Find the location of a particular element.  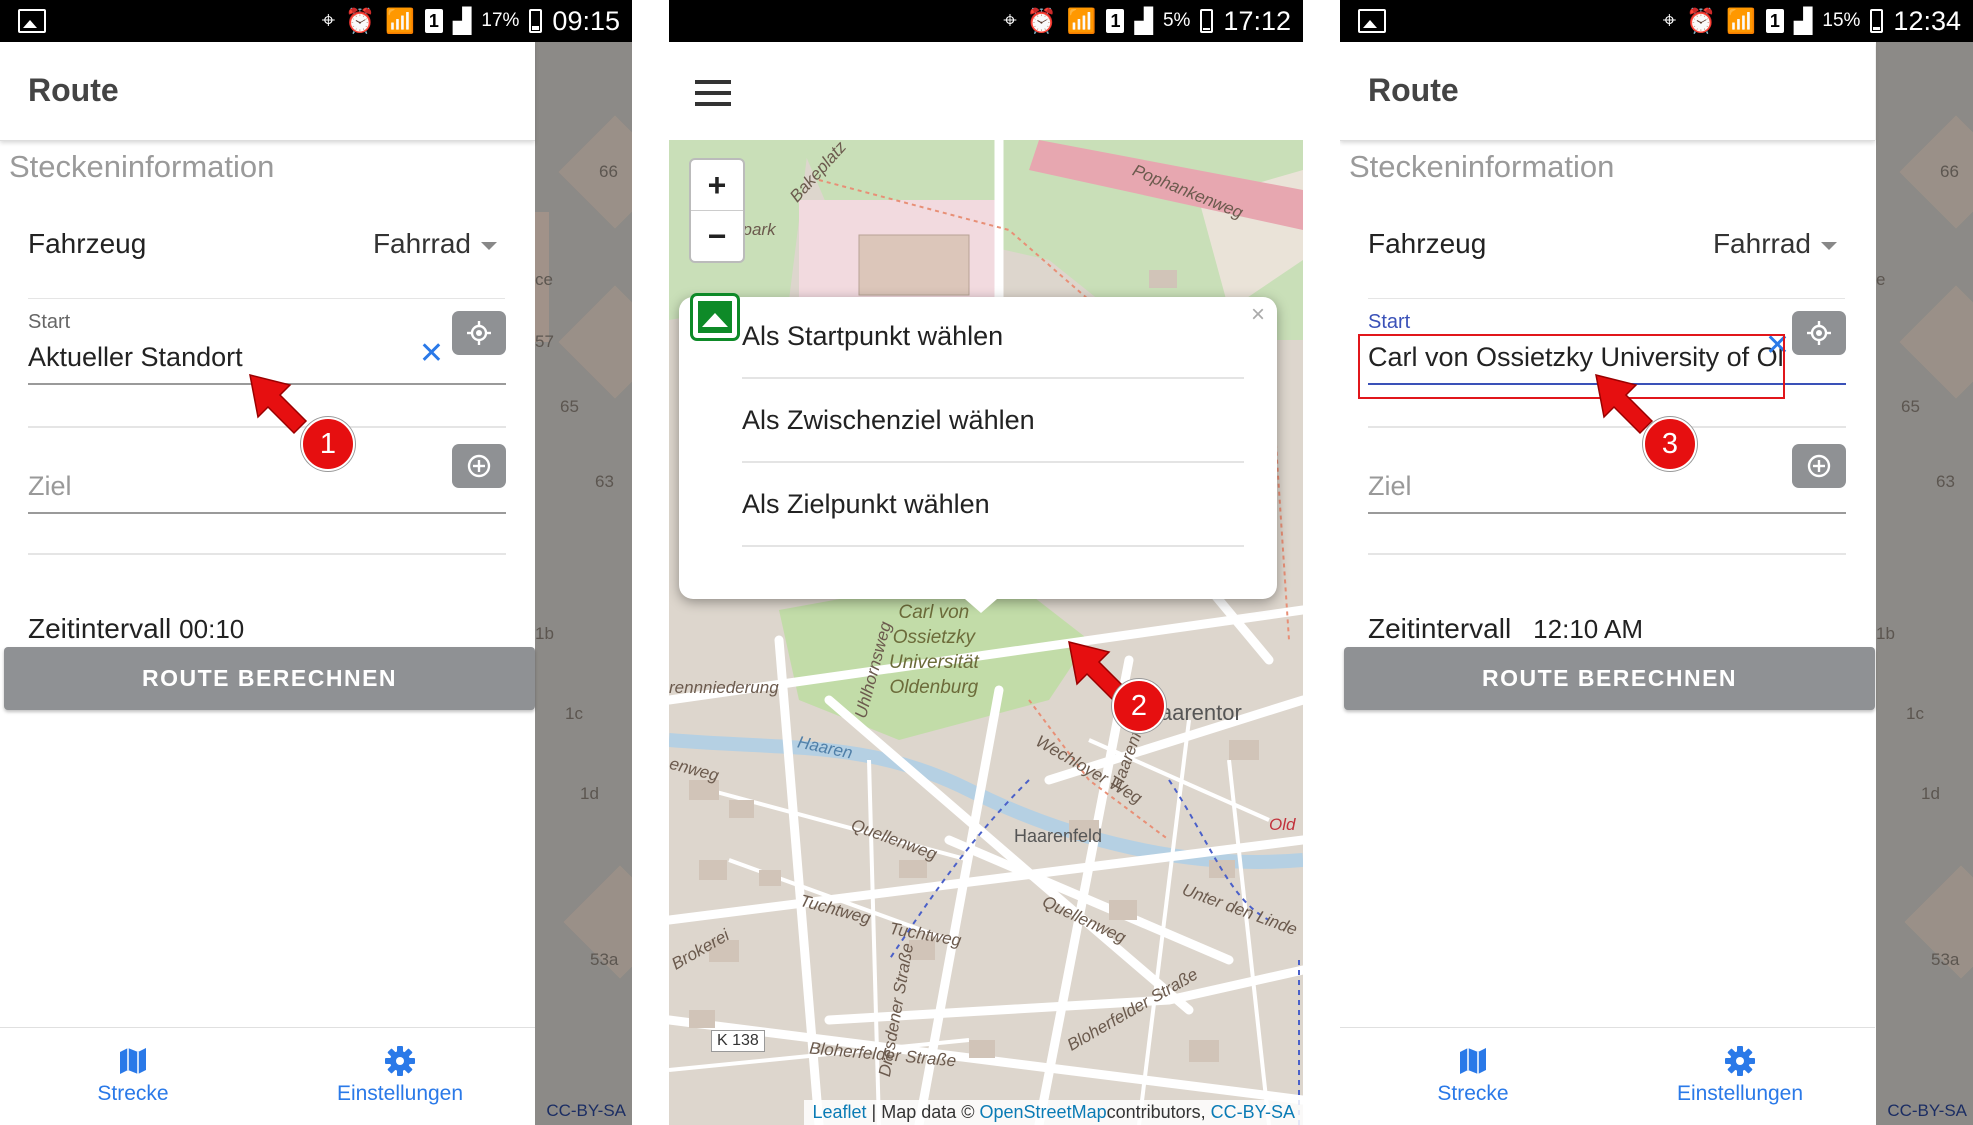

annotation-badge: 1 is located at coordinates (328, 444).